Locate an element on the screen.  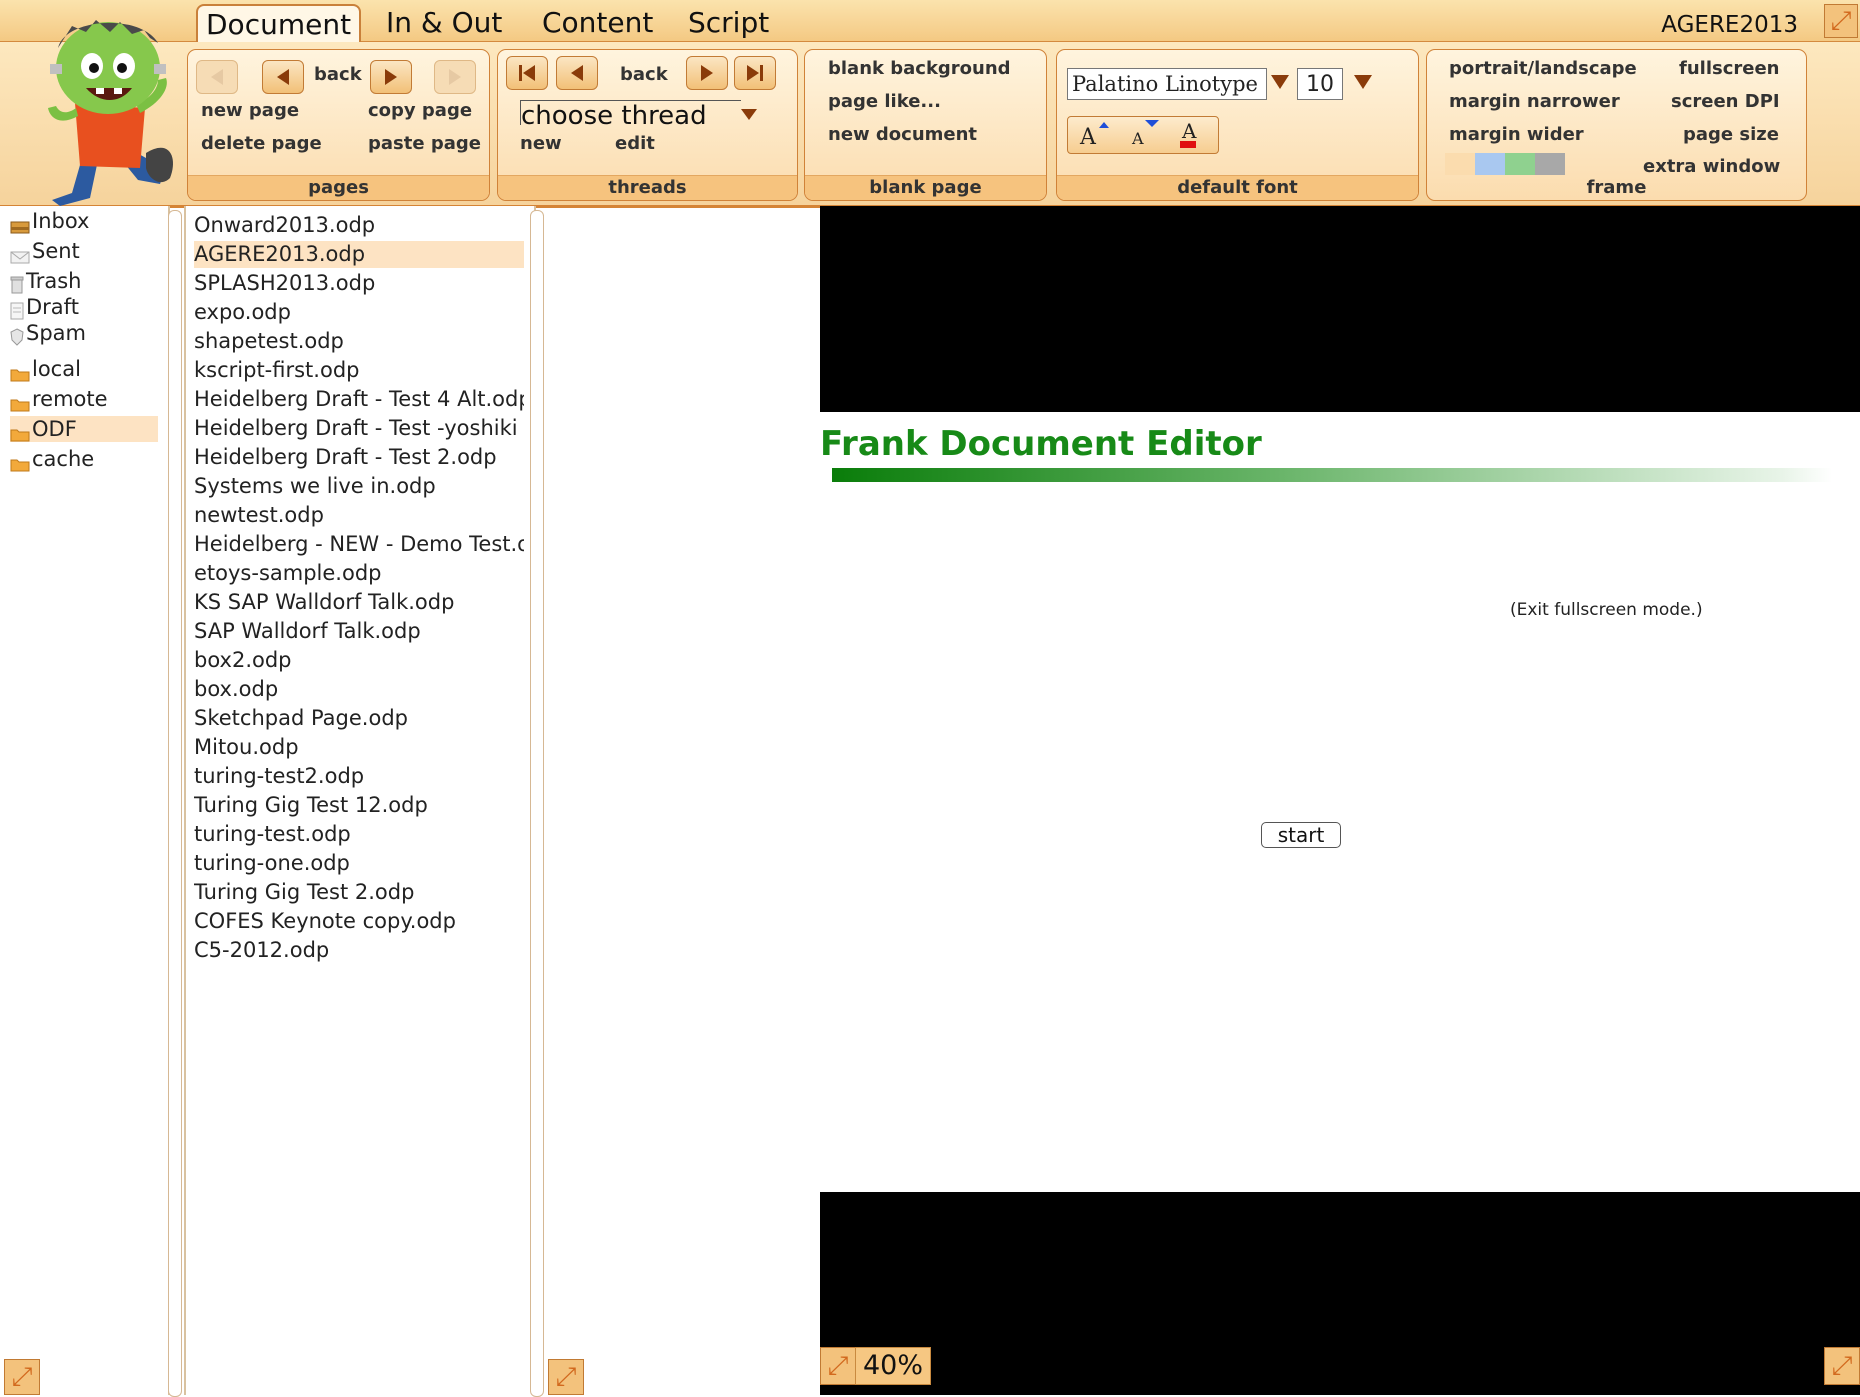
decrease-font-button: A is located at coordinates (1144, 135).